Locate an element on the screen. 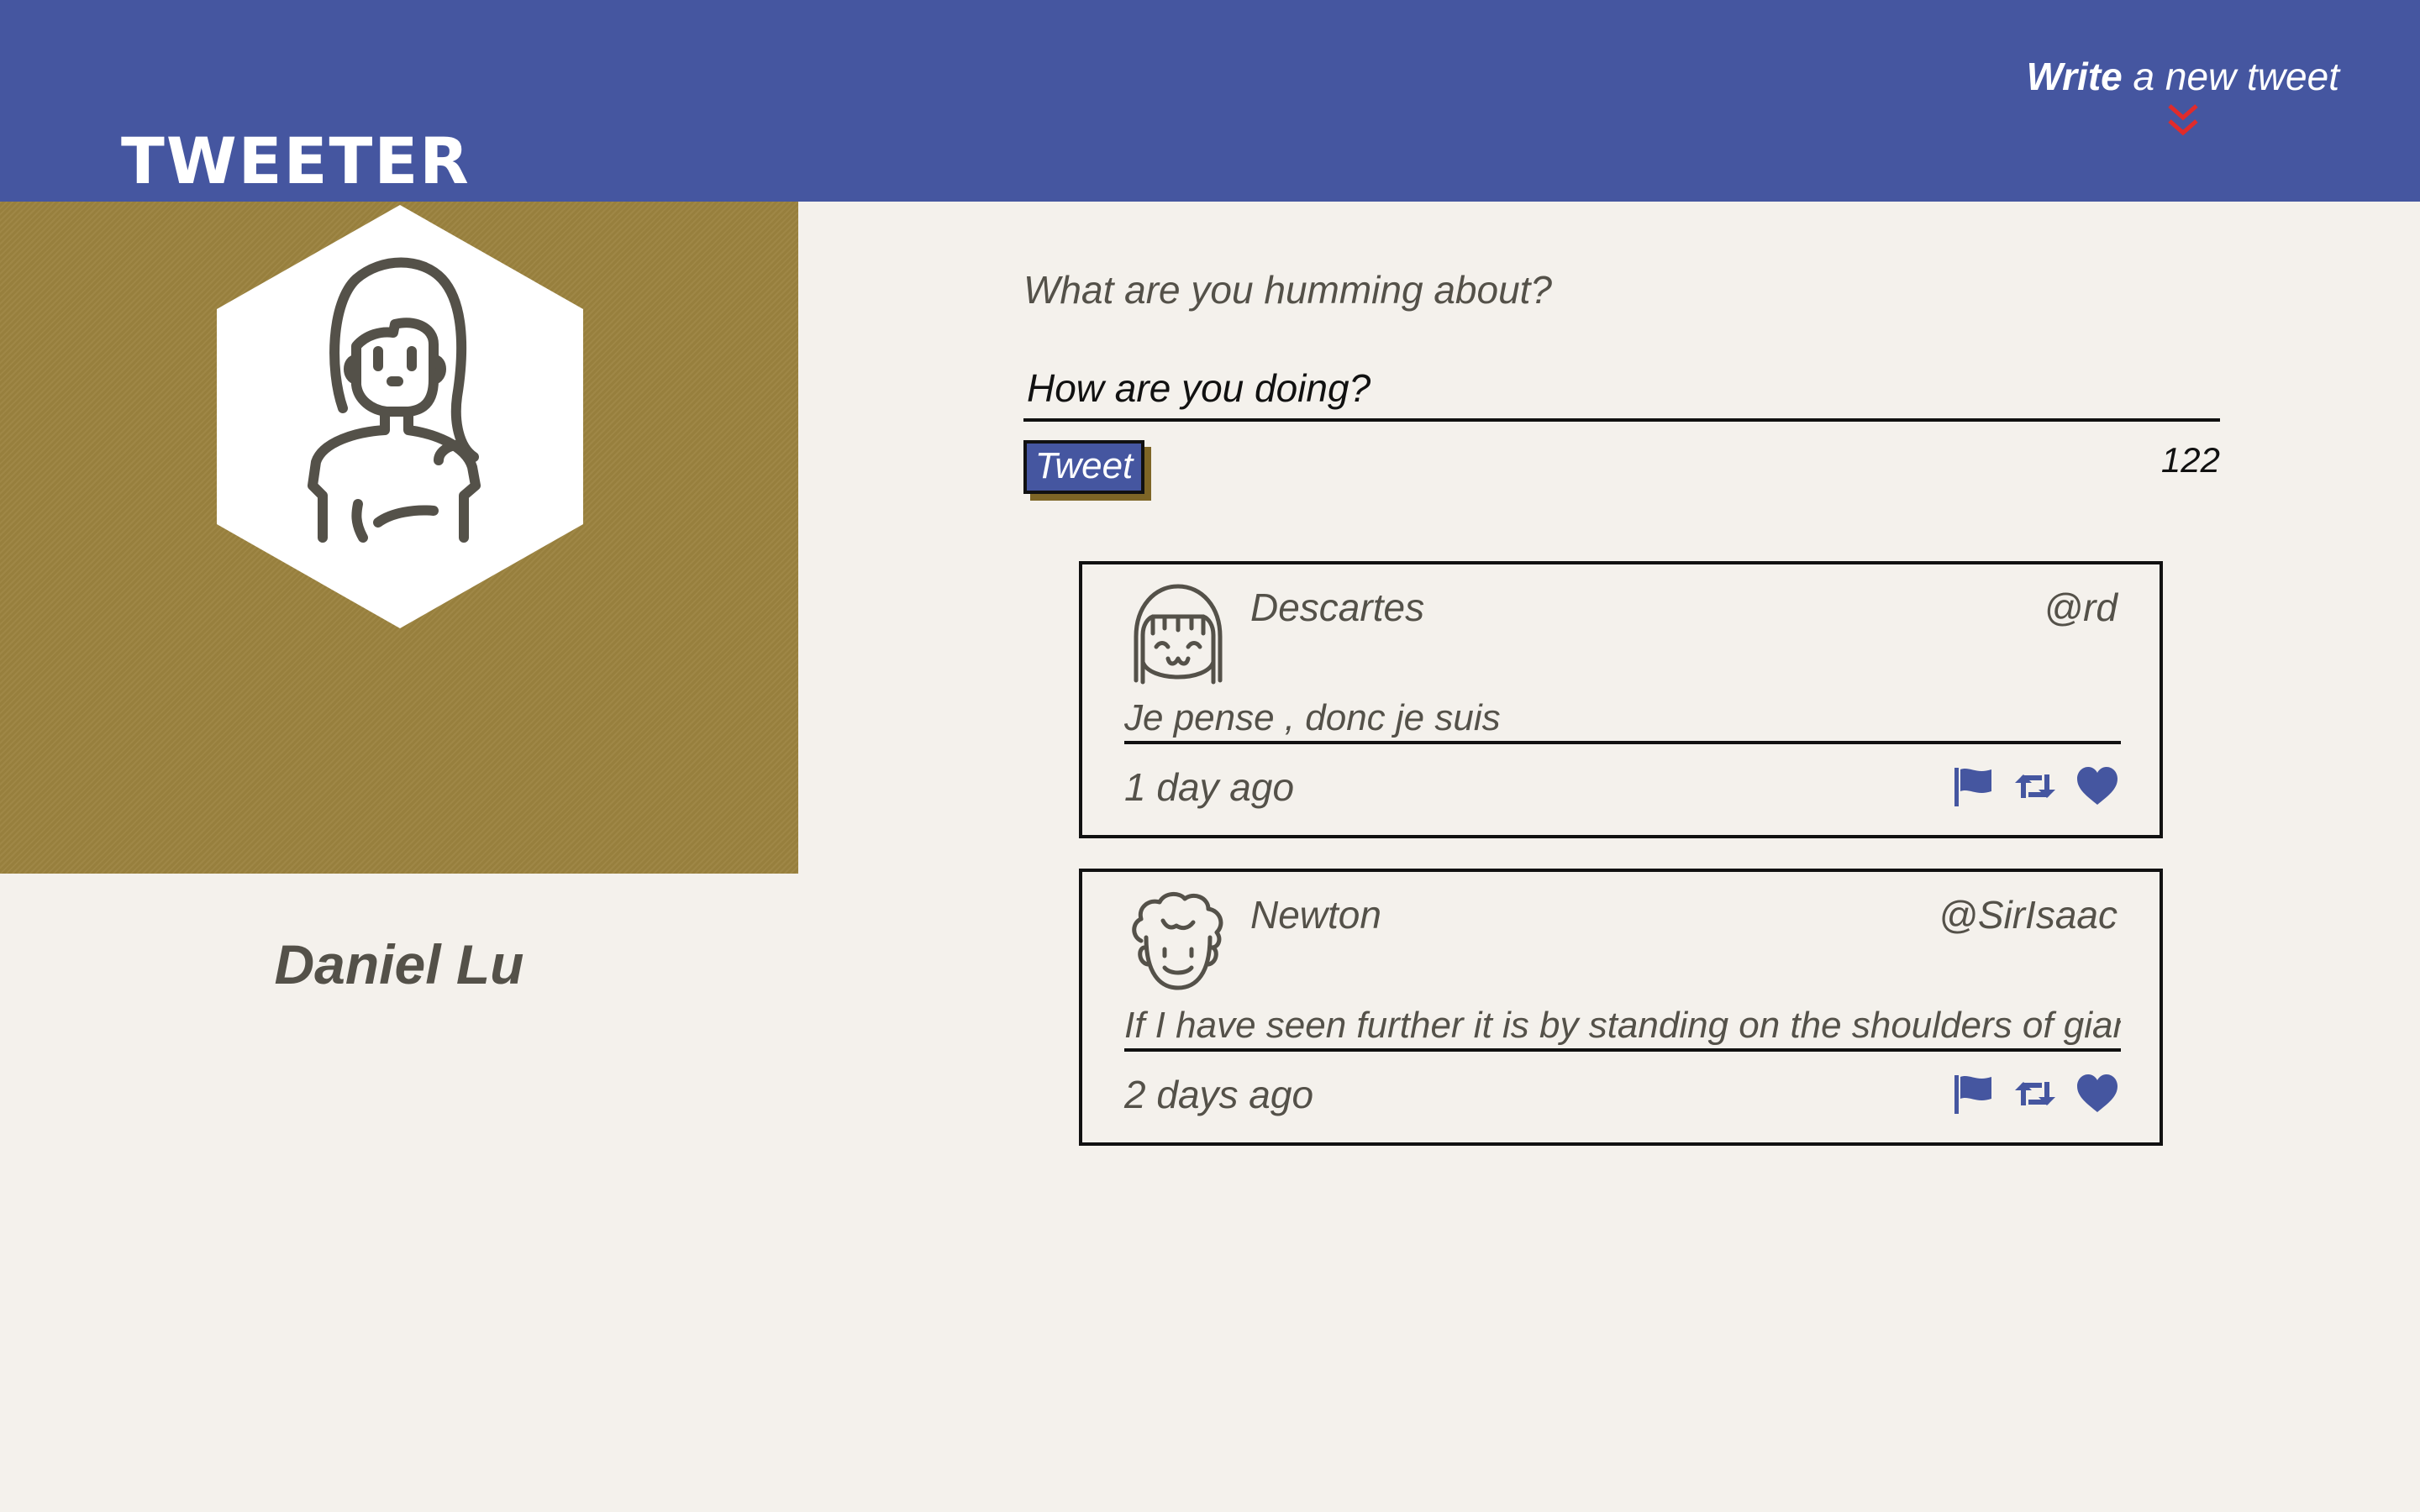 The height and width of the screenshot is (1512, 2420). tweet-author-handle: @rd is located at coordinates (2081, 607).